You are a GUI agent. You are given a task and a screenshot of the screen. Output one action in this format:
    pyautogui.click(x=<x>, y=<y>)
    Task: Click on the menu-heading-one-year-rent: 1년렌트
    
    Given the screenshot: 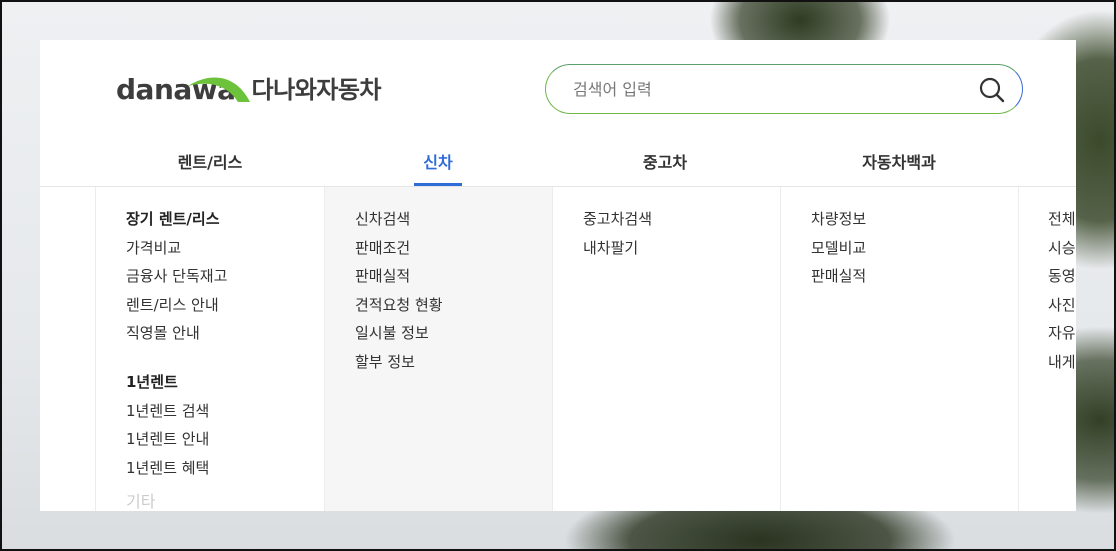 What is the action you would take?
    pyautogui.click(x=152, y=381)
    